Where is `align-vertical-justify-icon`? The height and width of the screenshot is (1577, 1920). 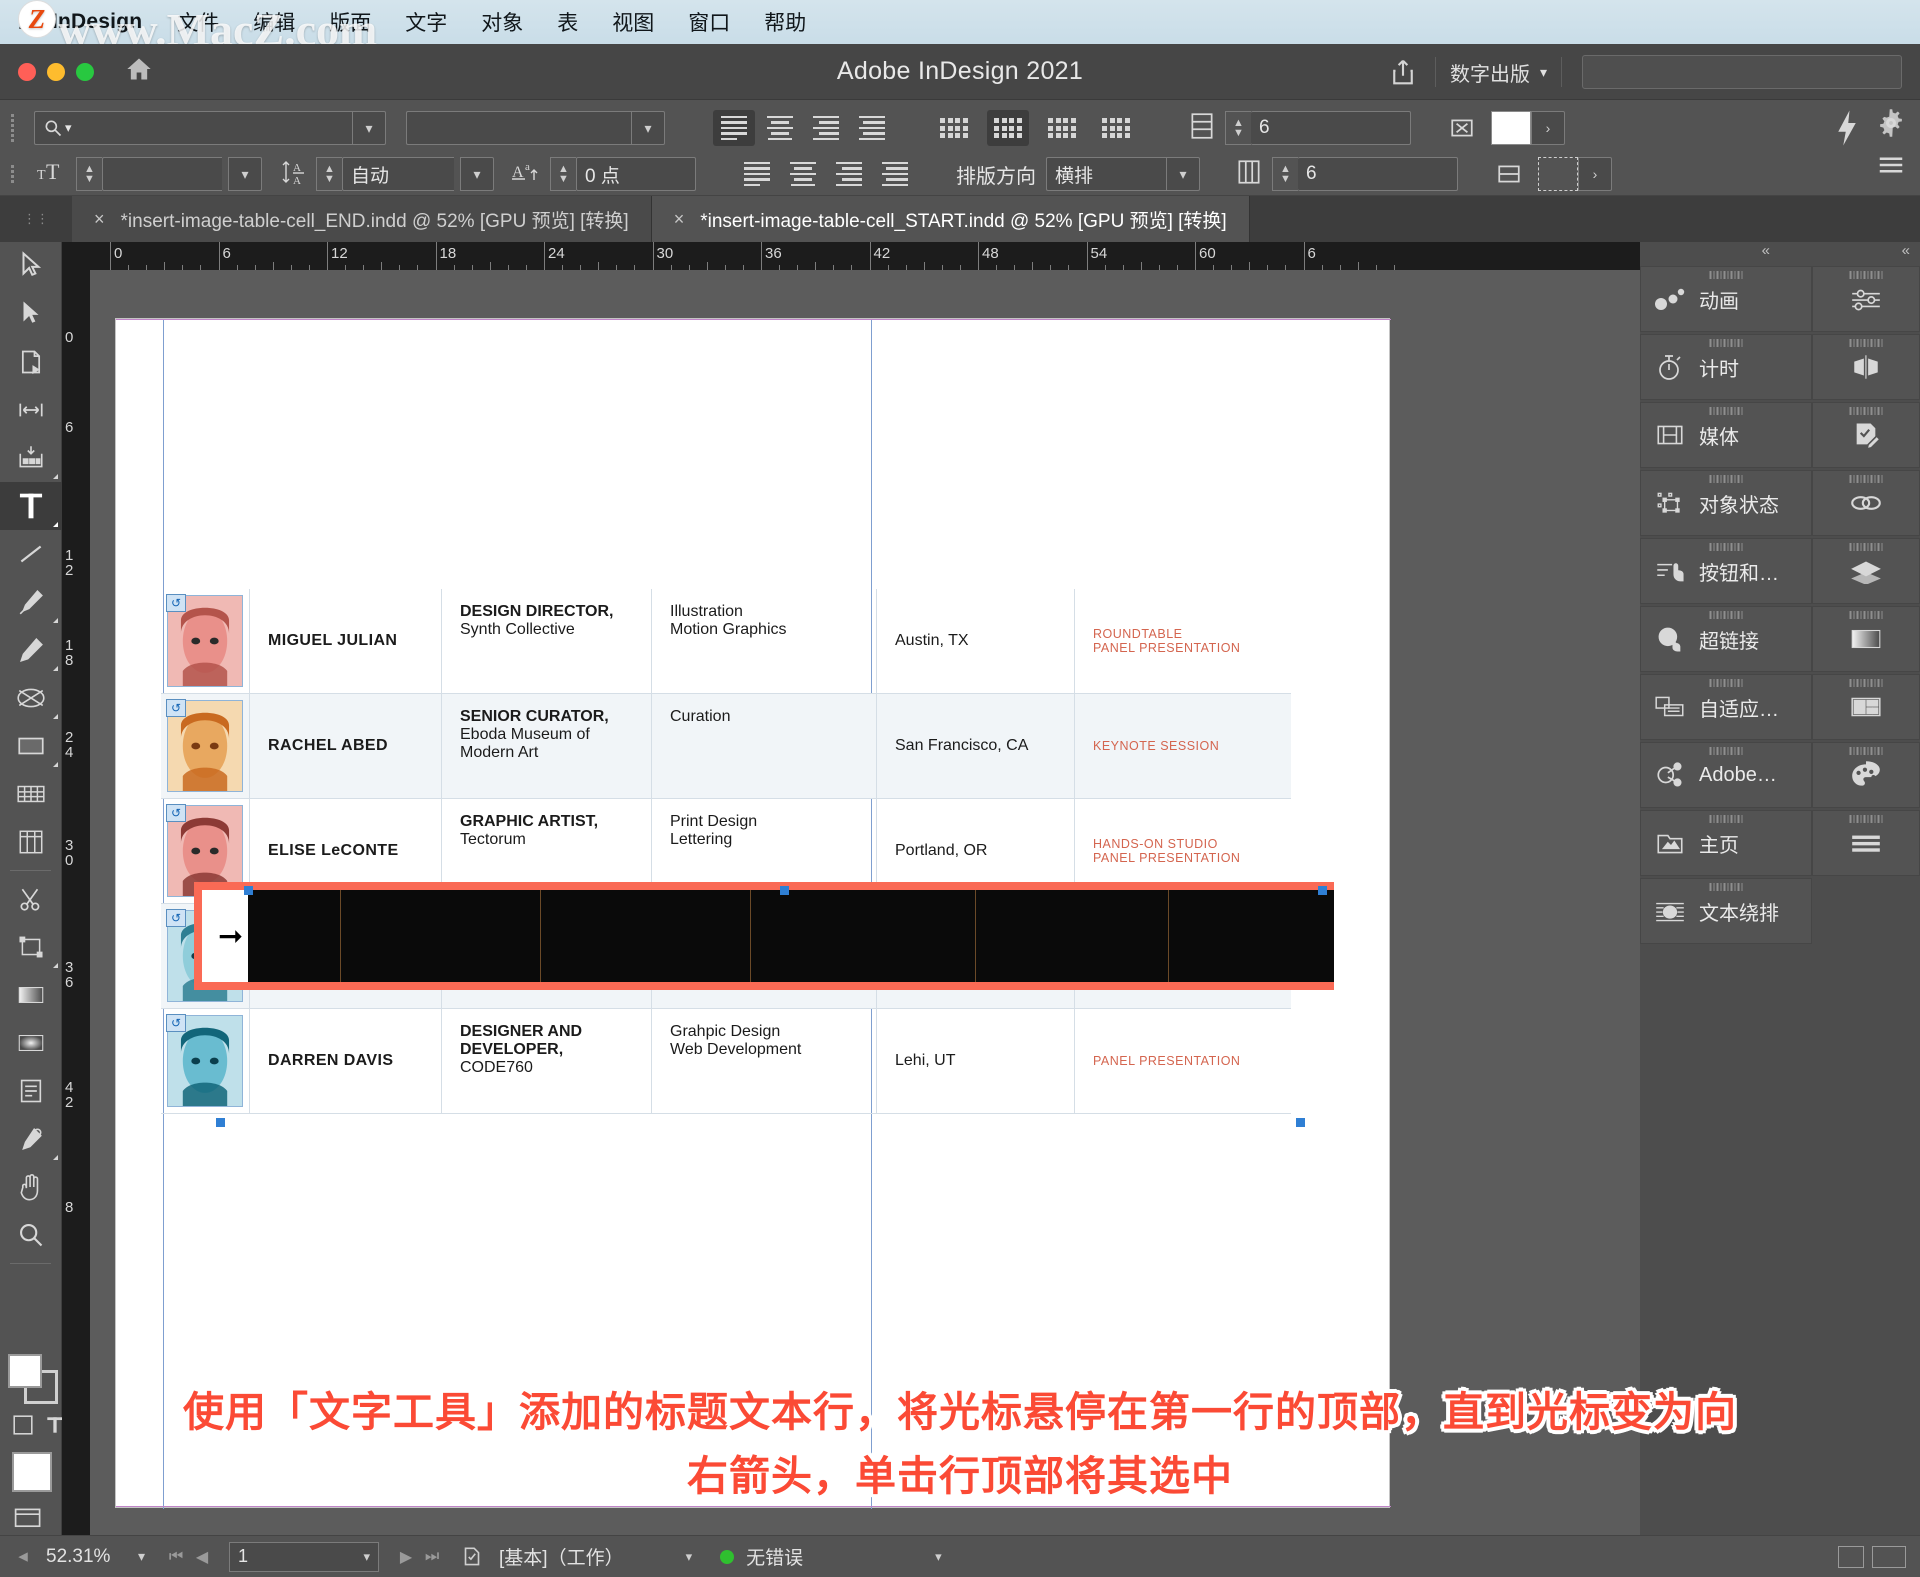
align-vertical-justify-icon is located at coordinates (895, 174).